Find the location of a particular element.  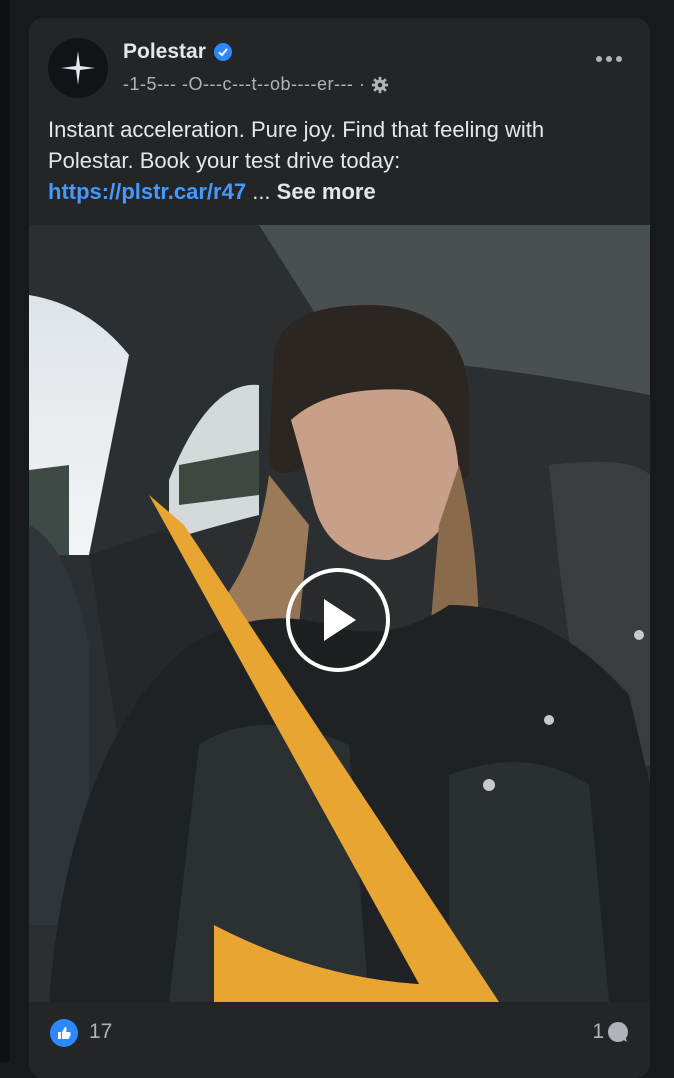

comment-count: 1 is located at coordinates (598, 1031).